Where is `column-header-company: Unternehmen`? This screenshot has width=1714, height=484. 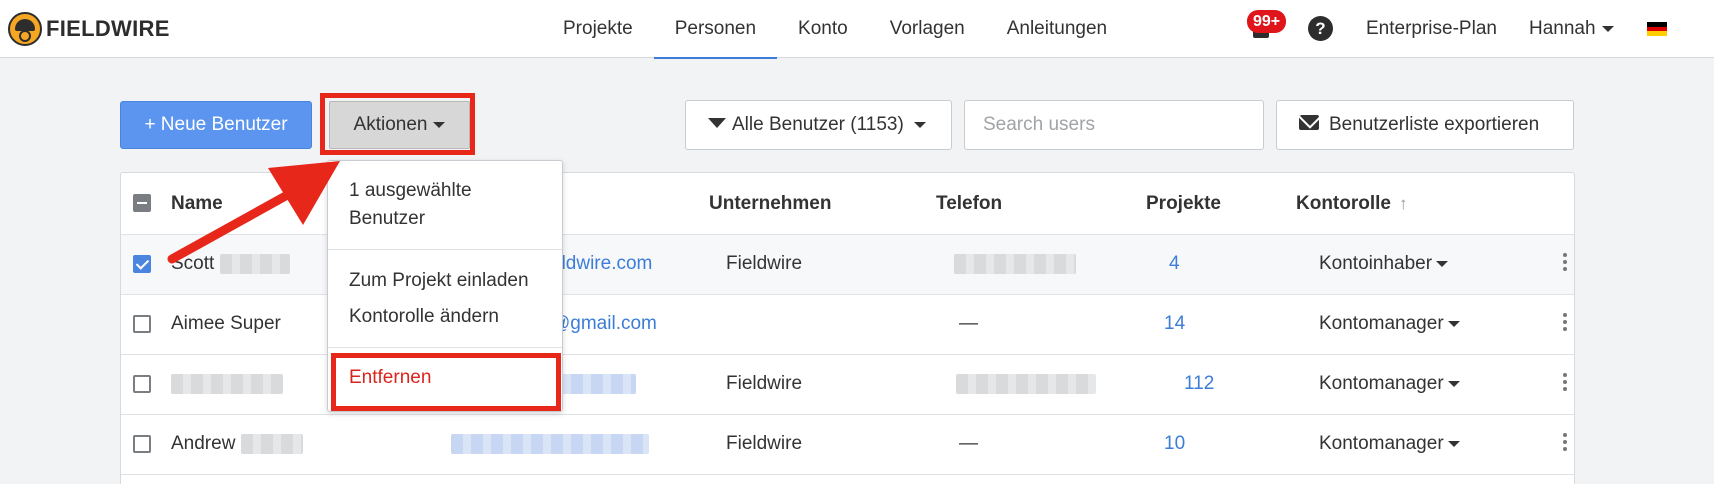 column-header-company: Unternehmen is located at coordinates (770, 204).